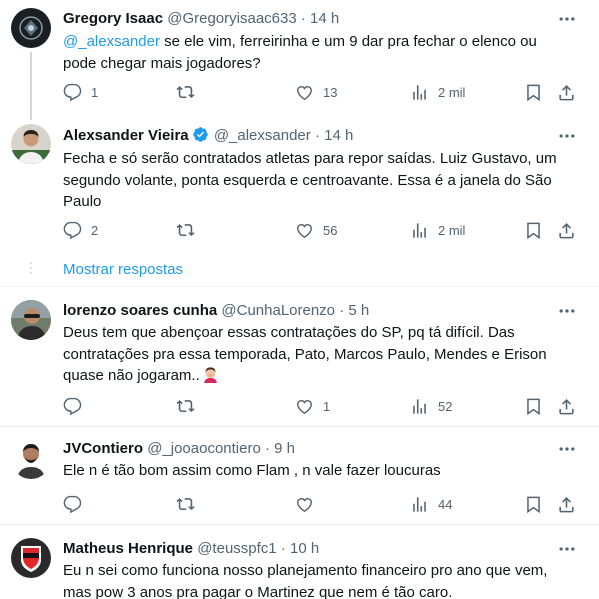 Image resolution: width=599 pixels, height=599 pixels. Describe the element at coordinates (126, 135) in the screenshot. I see `author-name: Alexsander Vieira` at that location.